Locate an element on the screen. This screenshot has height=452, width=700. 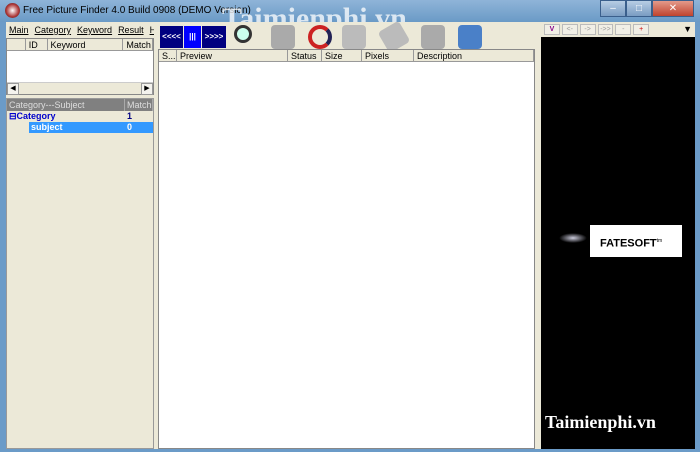
galaxy-logo-icon is located at coordinates (573, 238).